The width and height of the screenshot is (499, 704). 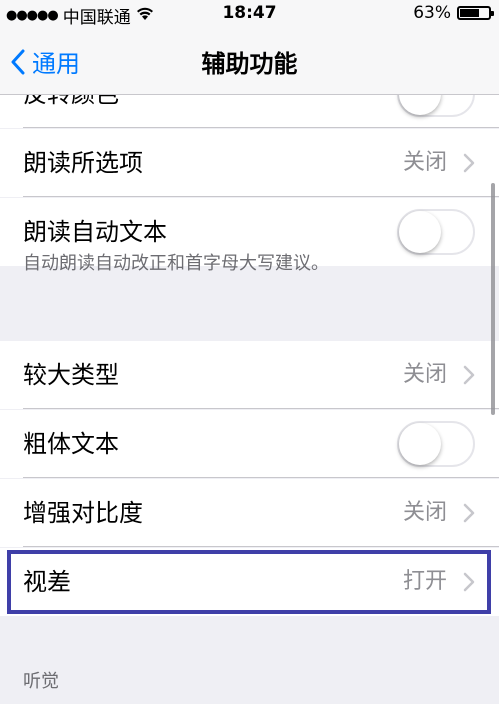 I want to click on navigation-bar: 通用 辅助功能, so click(x=249, y=61).